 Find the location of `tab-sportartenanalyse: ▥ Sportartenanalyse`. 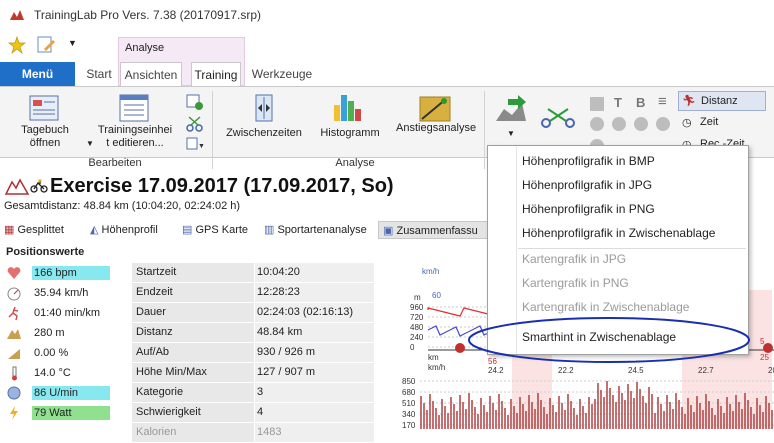

tab-sportartenanalyse: ▥ Sportartenanalyse is located at coordinates (315, 230).